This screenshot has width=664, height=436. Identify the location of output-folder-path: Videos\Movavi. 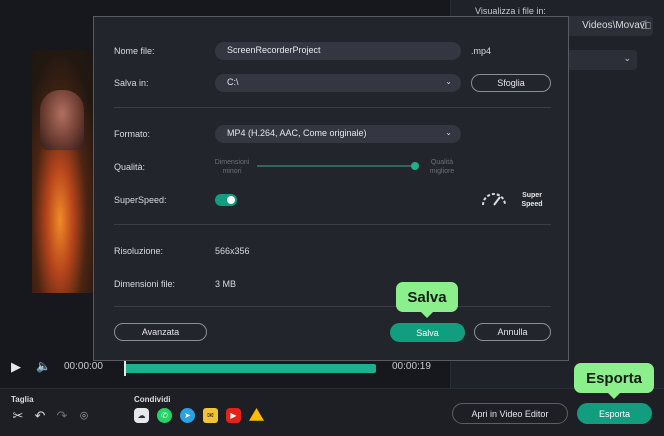
(609, 26).